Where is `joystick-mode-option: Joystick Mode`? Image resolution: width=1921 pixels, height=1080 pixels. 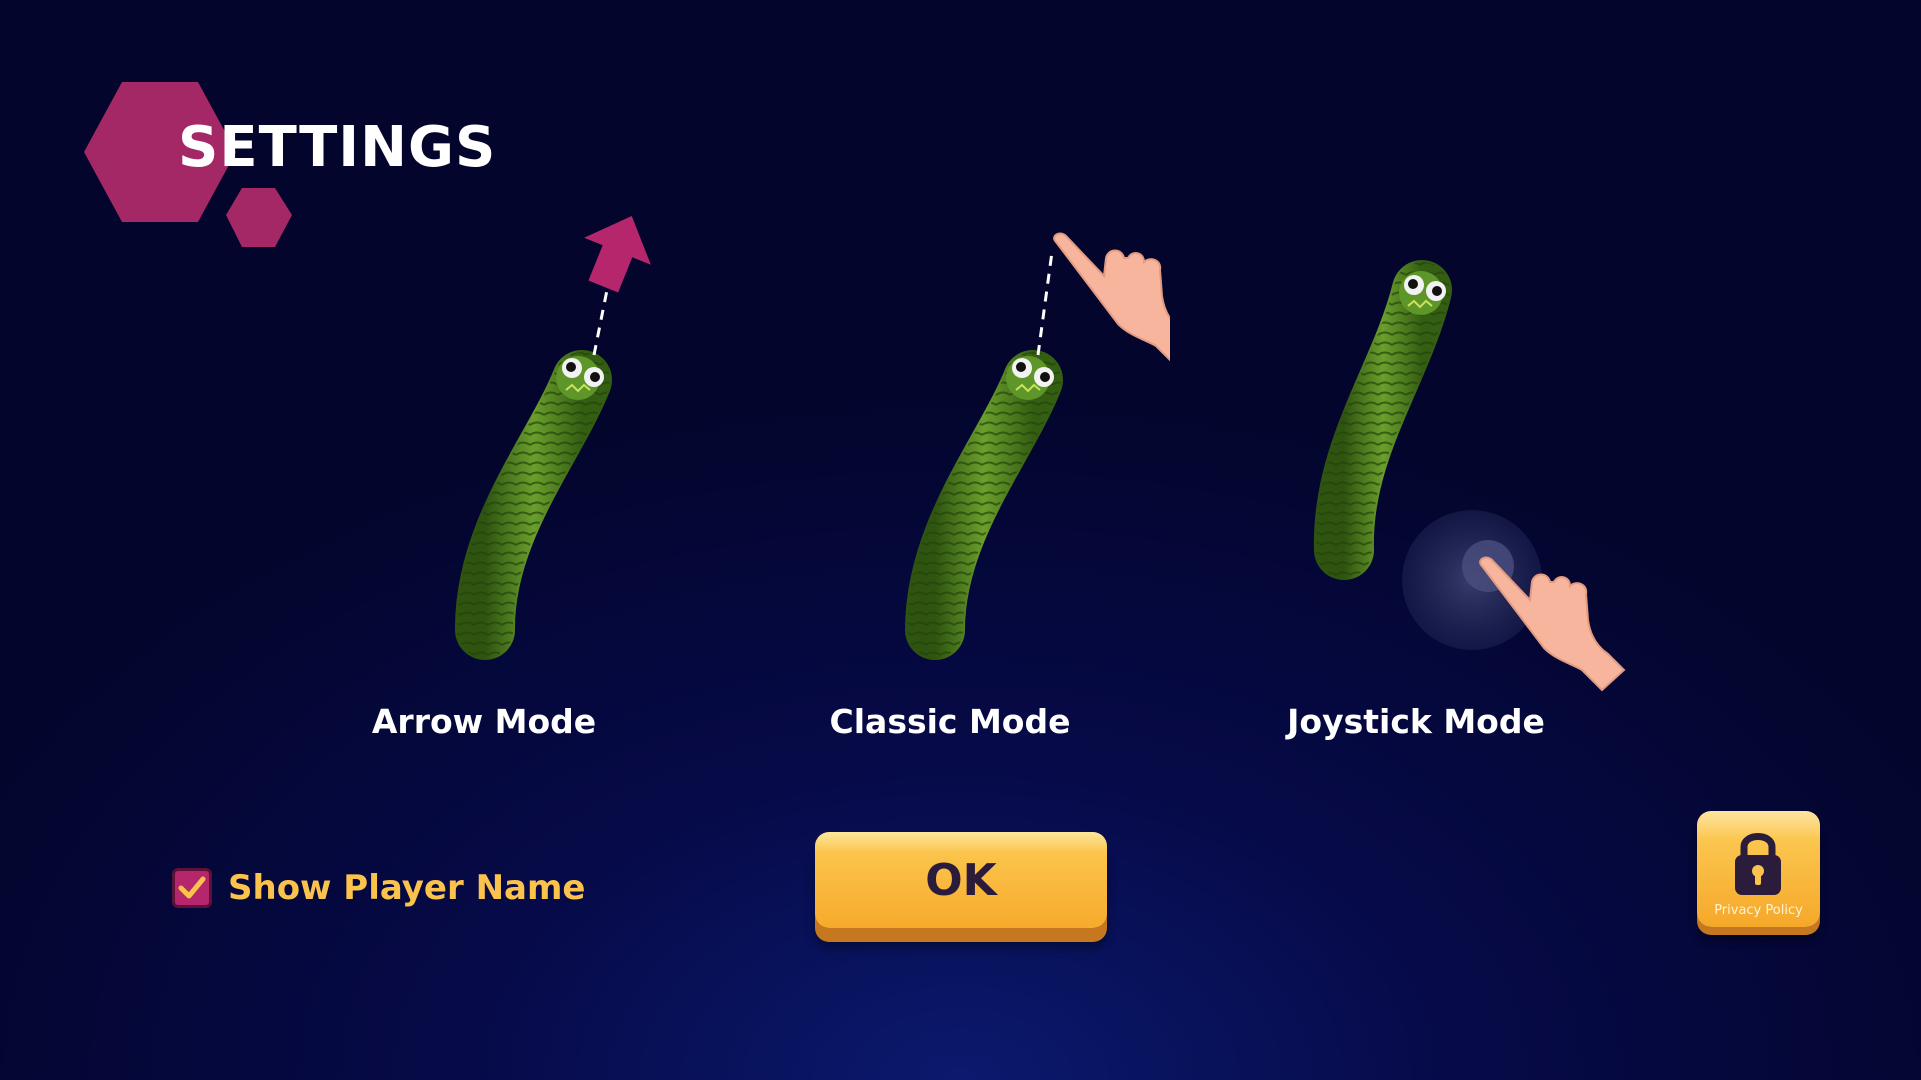 joystick-mode-option: Joystick Mode is located at coordinates (1416, 480).